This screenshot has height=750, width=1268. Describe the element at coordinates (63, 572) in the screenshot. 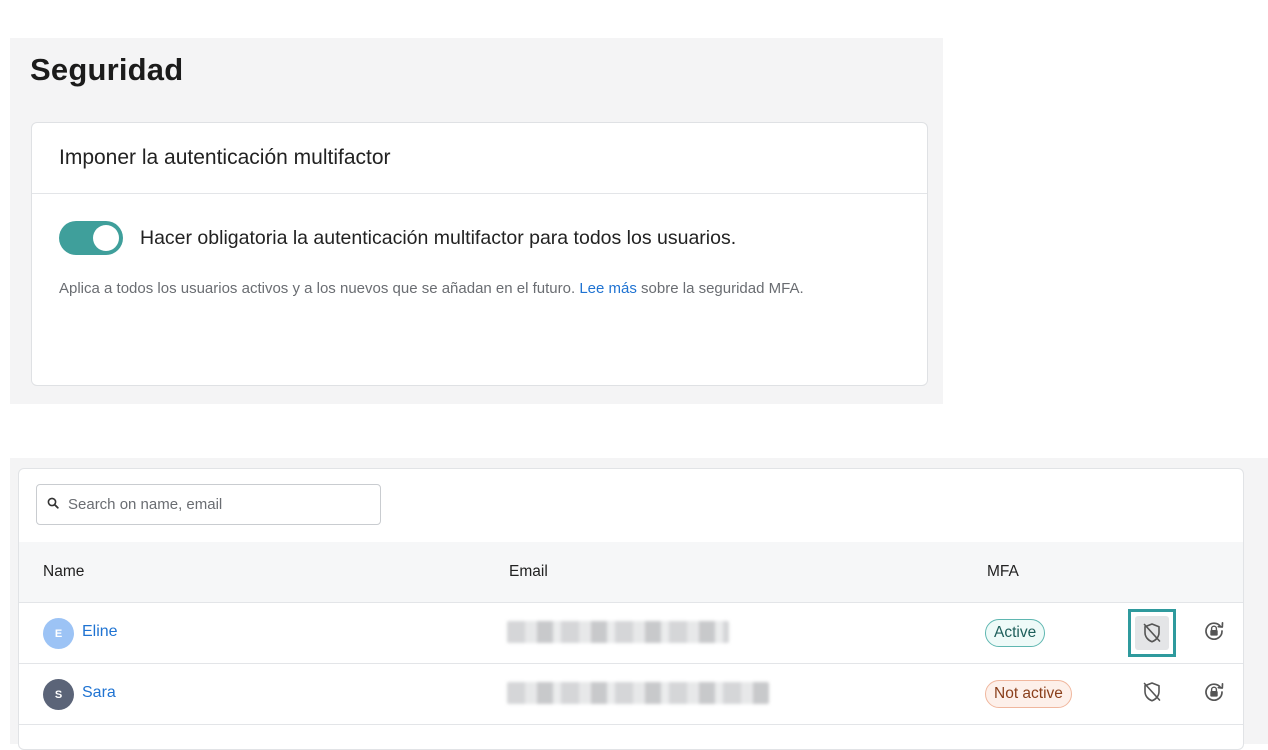

I see `column-header-name: Name` at that location.